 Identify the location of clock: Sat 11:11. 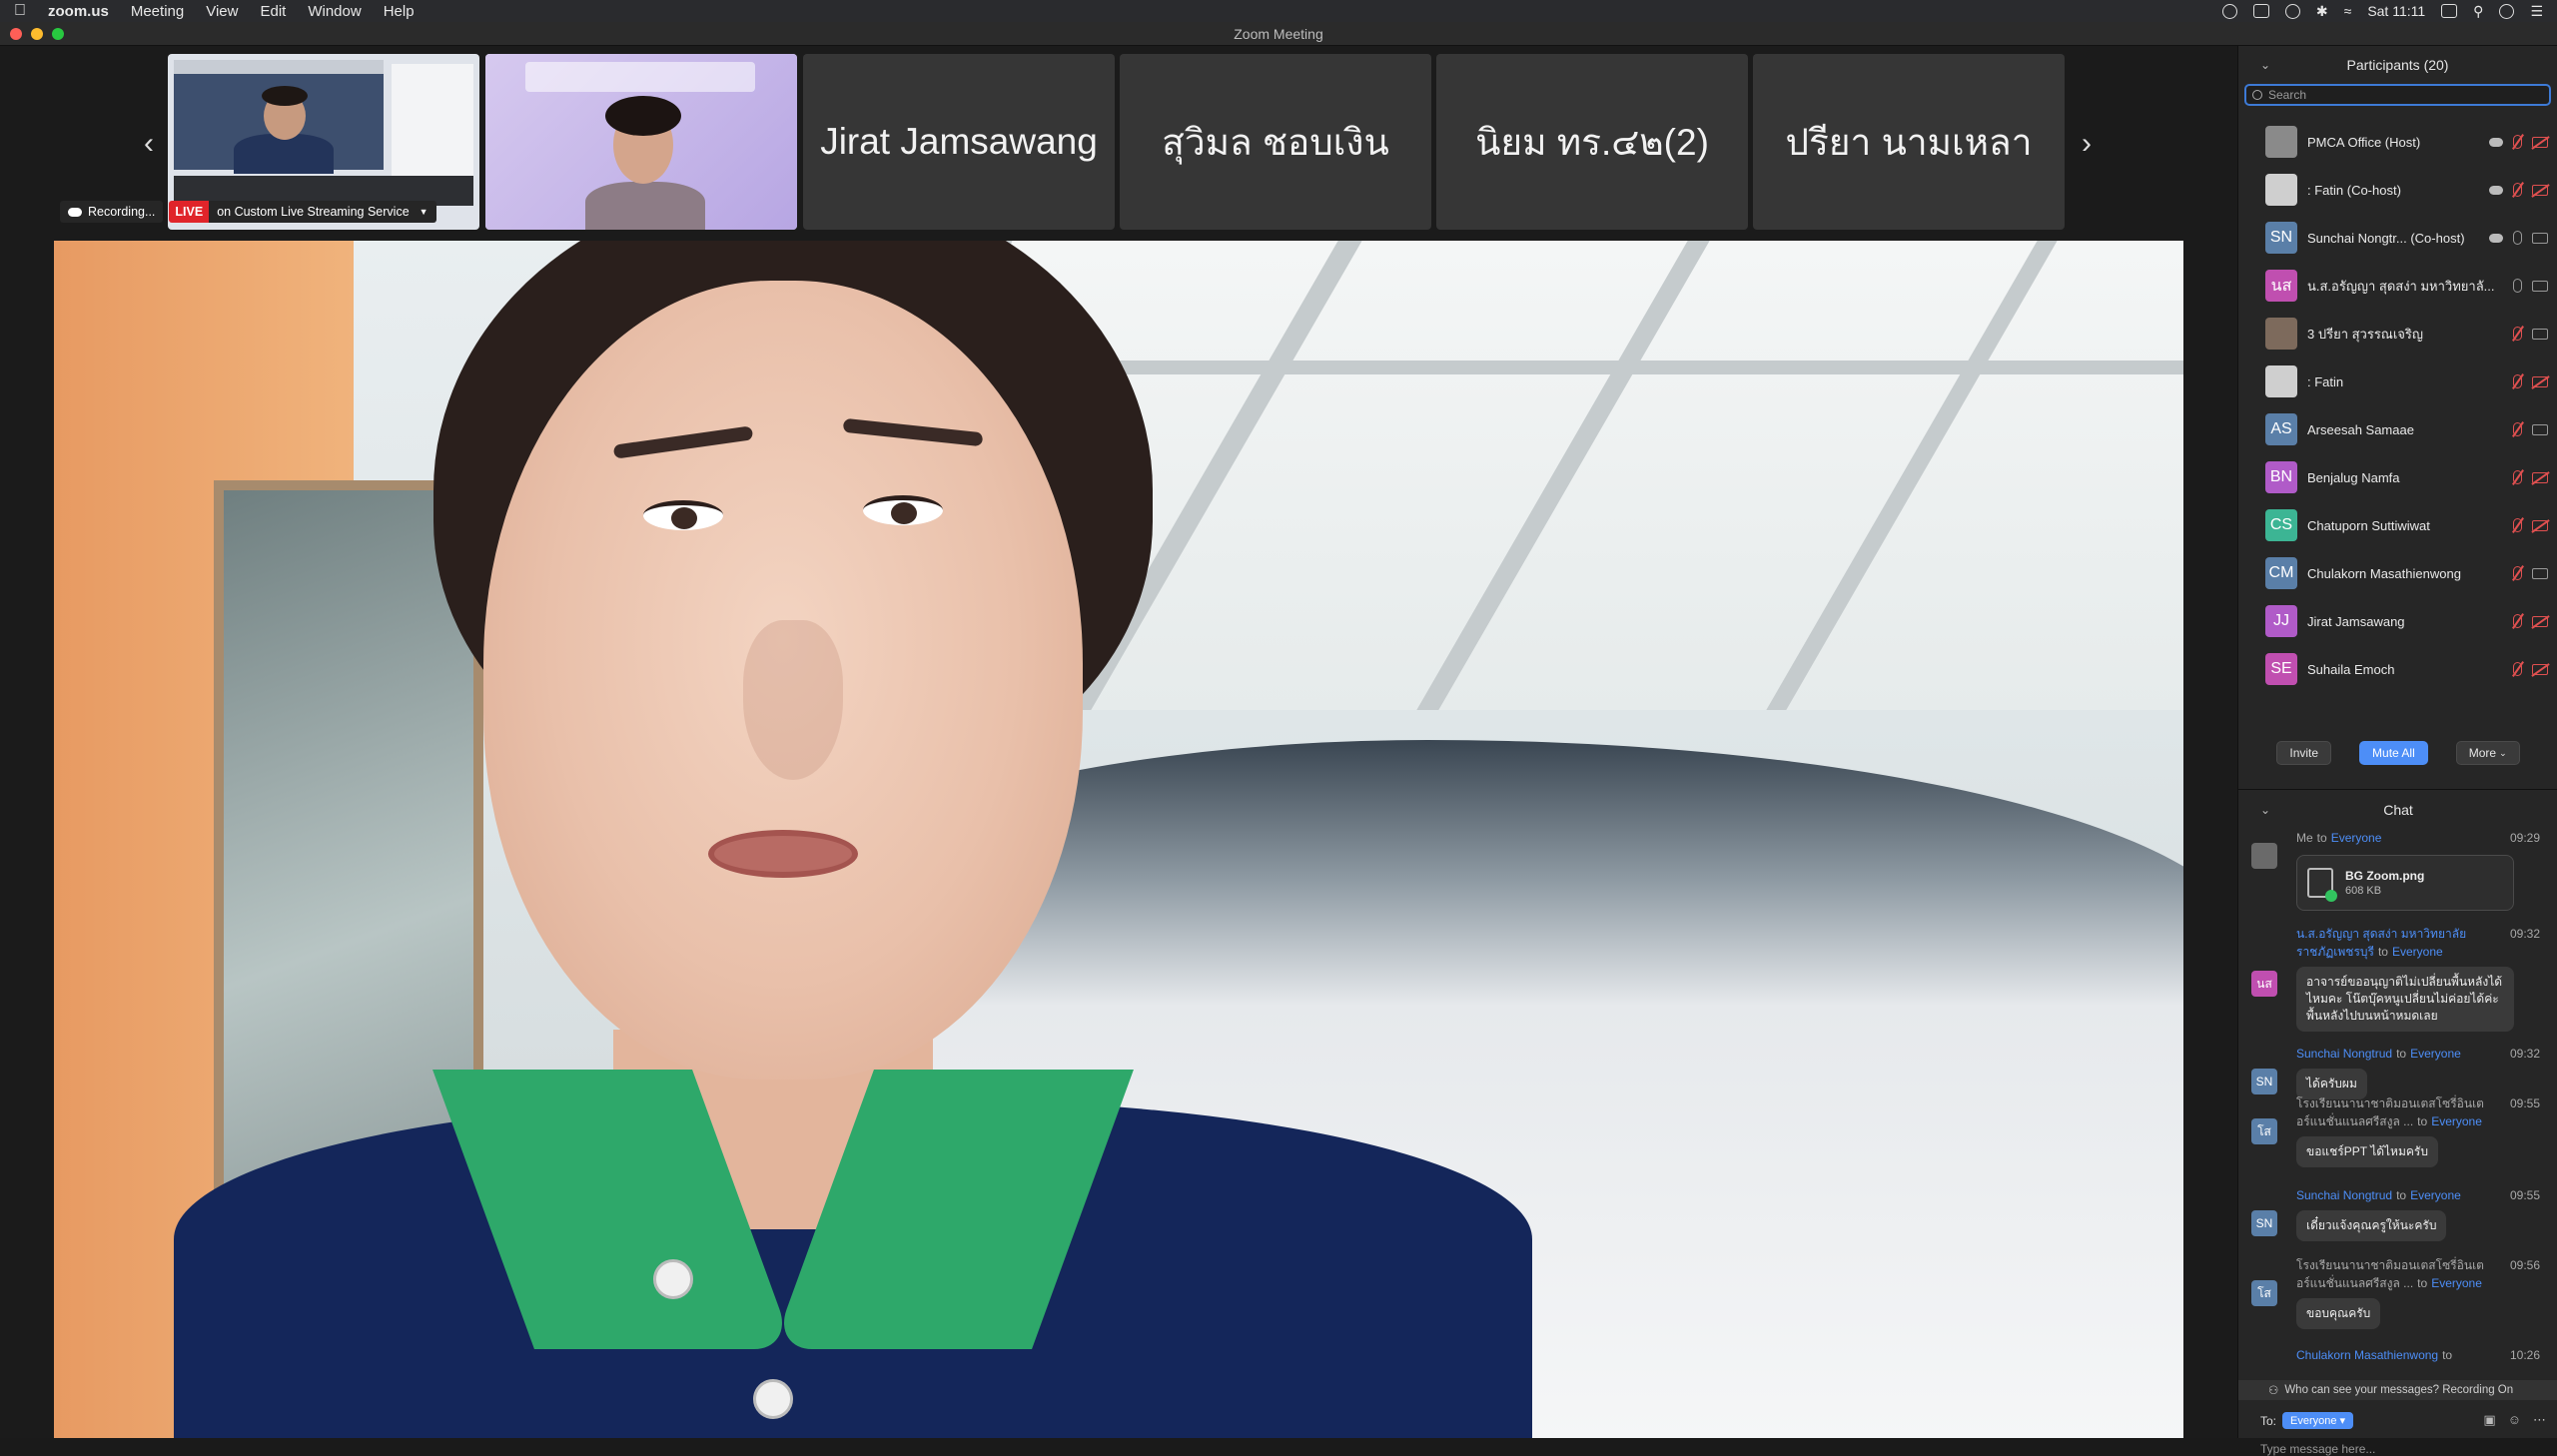
(2396, 11).